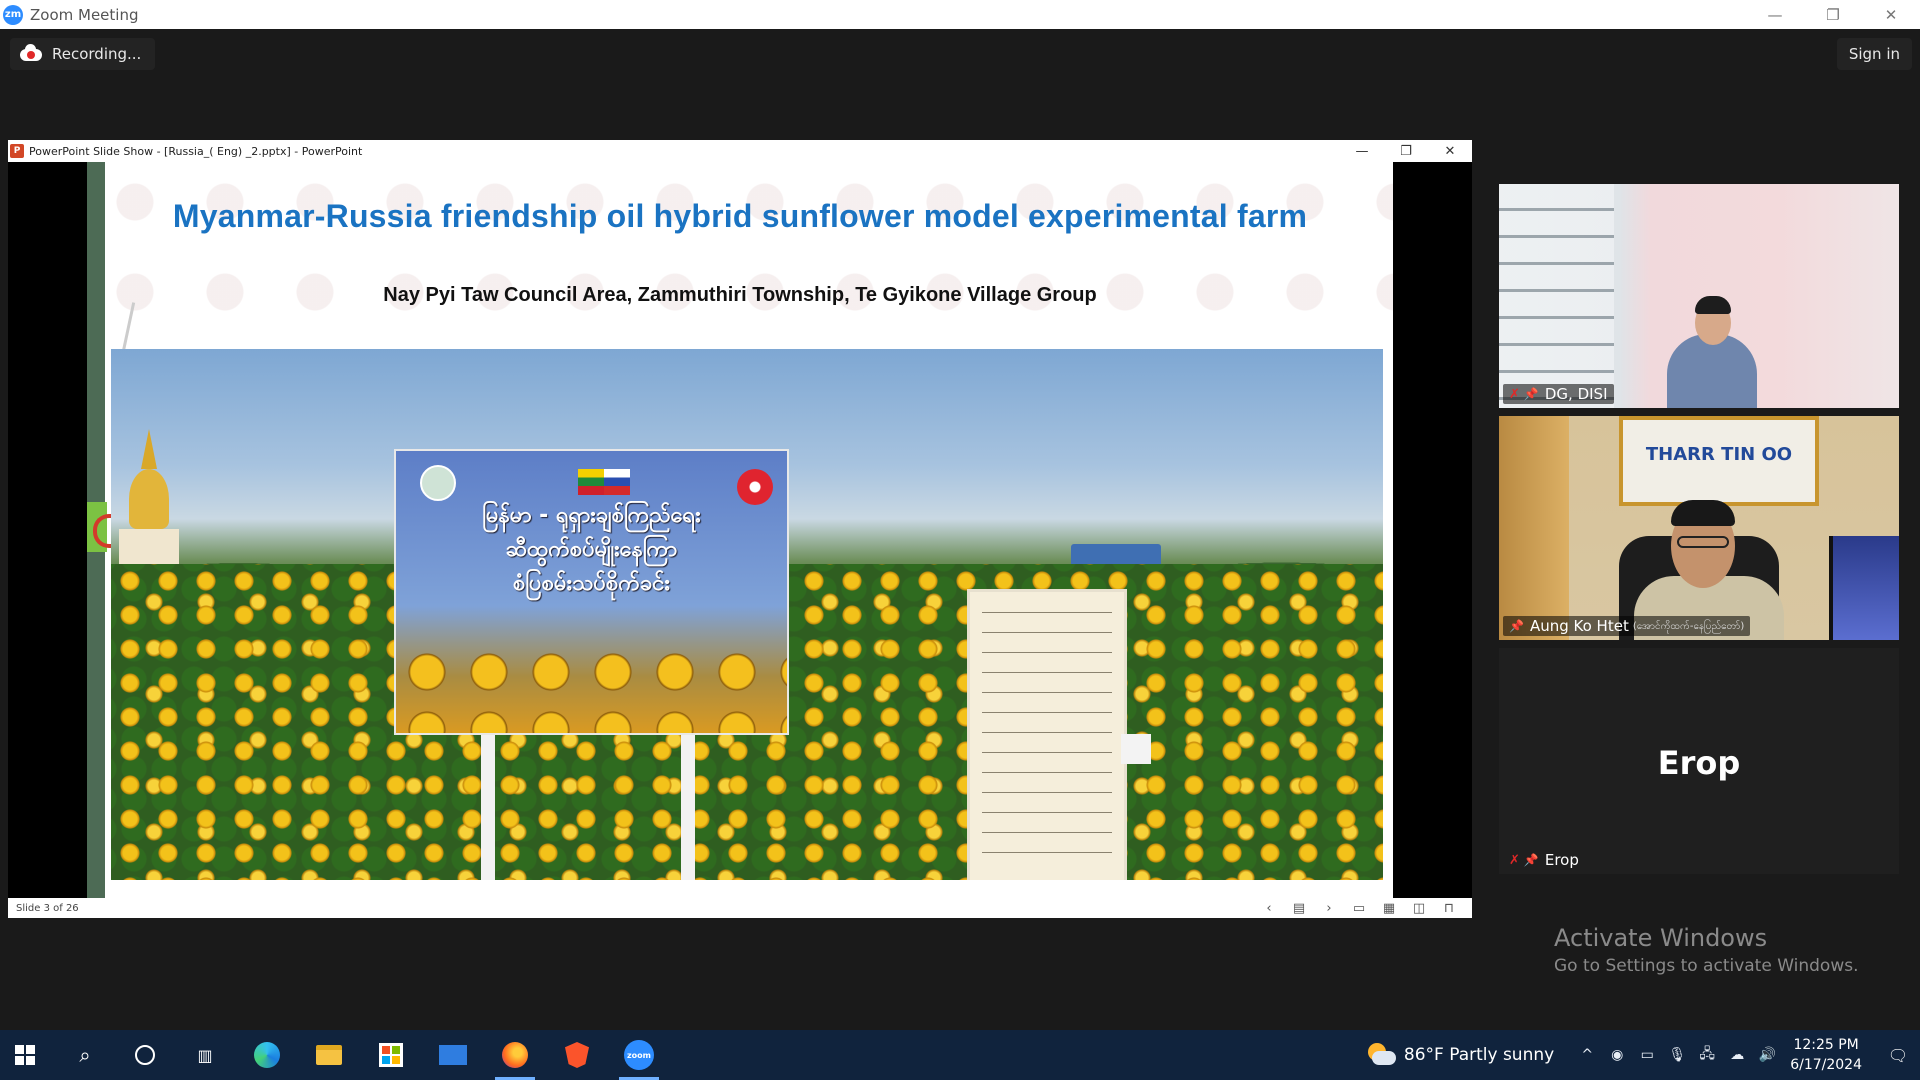 The width and height of the screenshot is (1920, 1080). I want to click on background-sign-text: THARR TIN OO, so click(1719, 454).